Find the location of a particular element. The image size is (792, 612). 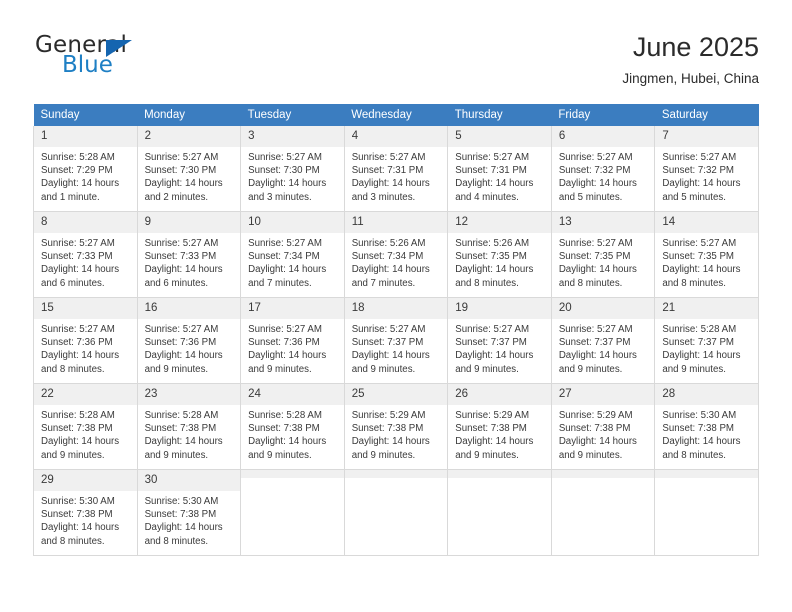

sunset-time: Sunset: 7:36 PM is located at coordinates (180, 343).